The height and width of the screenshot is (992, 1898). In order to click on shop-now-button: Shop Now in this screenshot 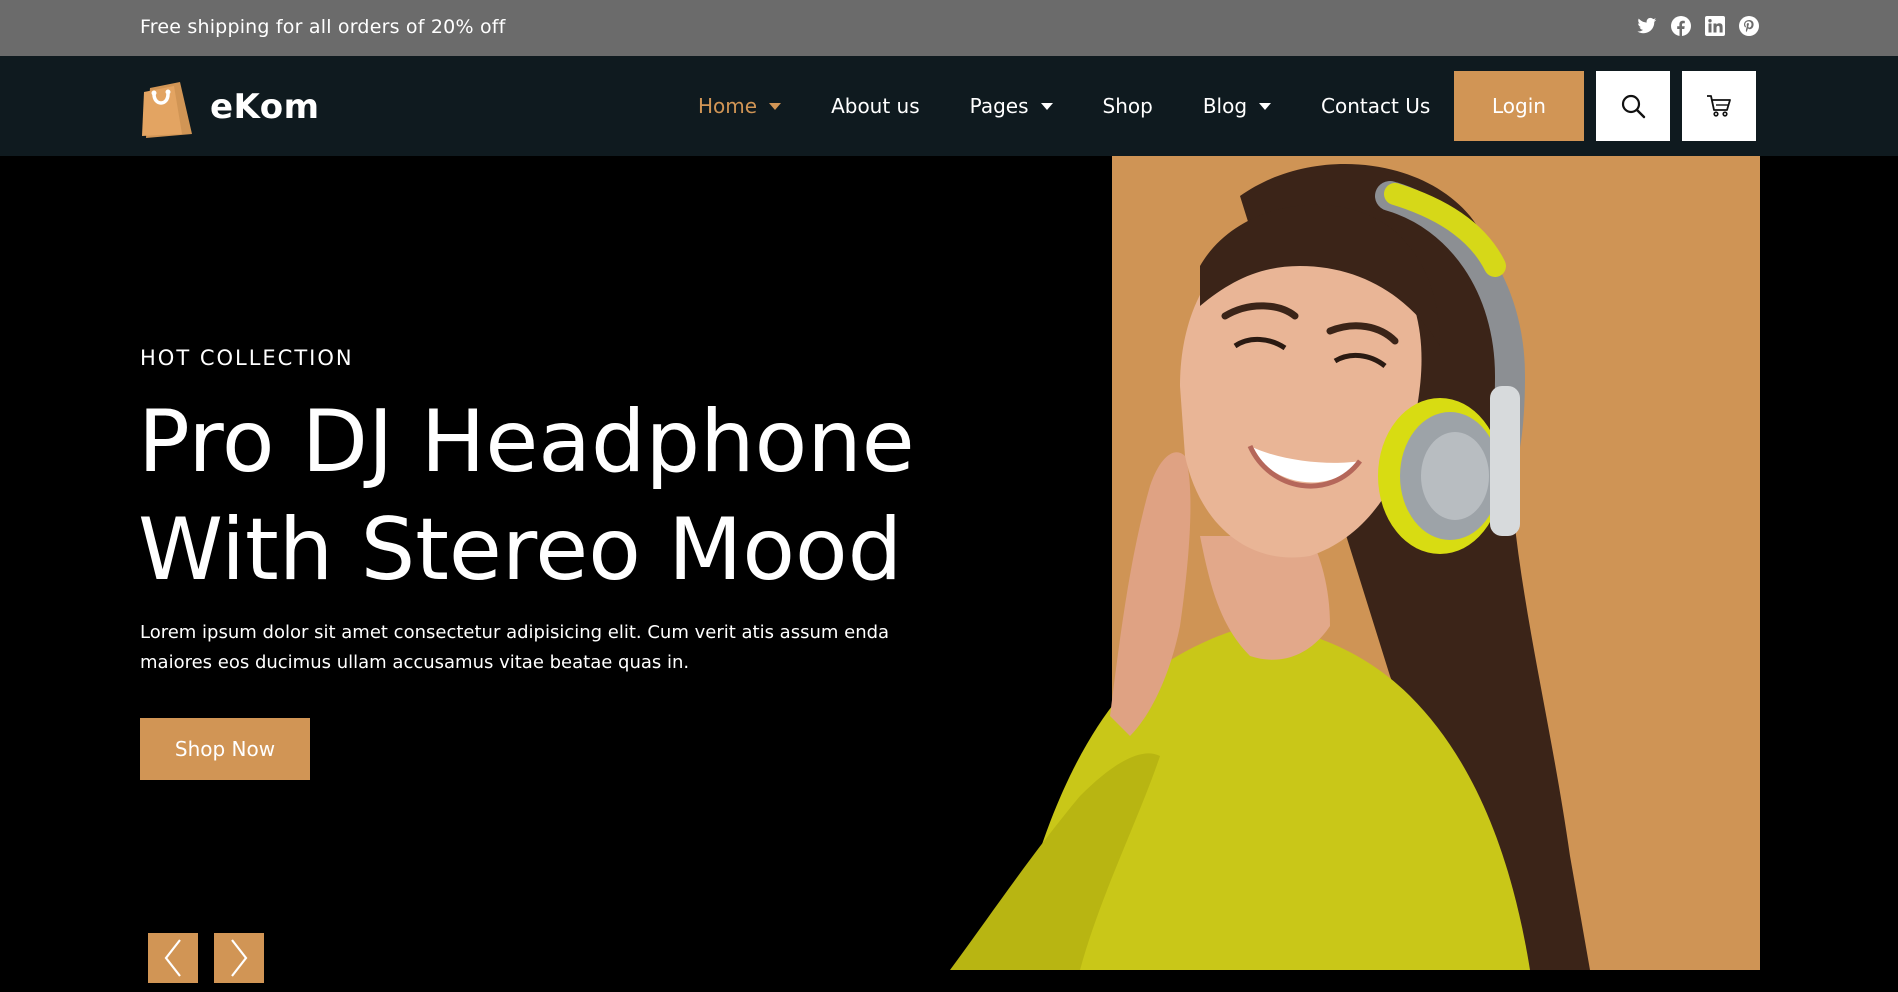, I will do `click(225, 749)`.